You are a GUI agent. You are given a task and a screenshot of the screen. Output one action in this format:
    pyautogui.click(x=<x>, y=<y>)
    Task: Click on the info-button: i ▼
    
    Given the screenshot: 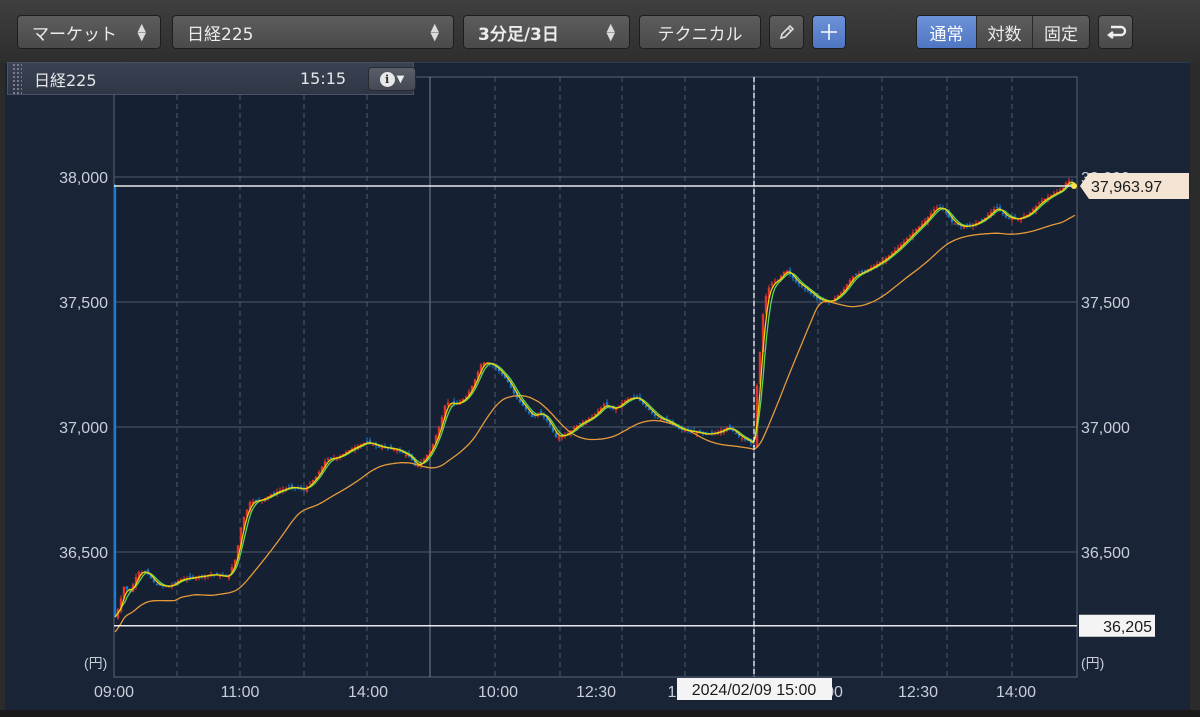 What is the action you would take?
    pyautogui.click(x=392, y=79)
    